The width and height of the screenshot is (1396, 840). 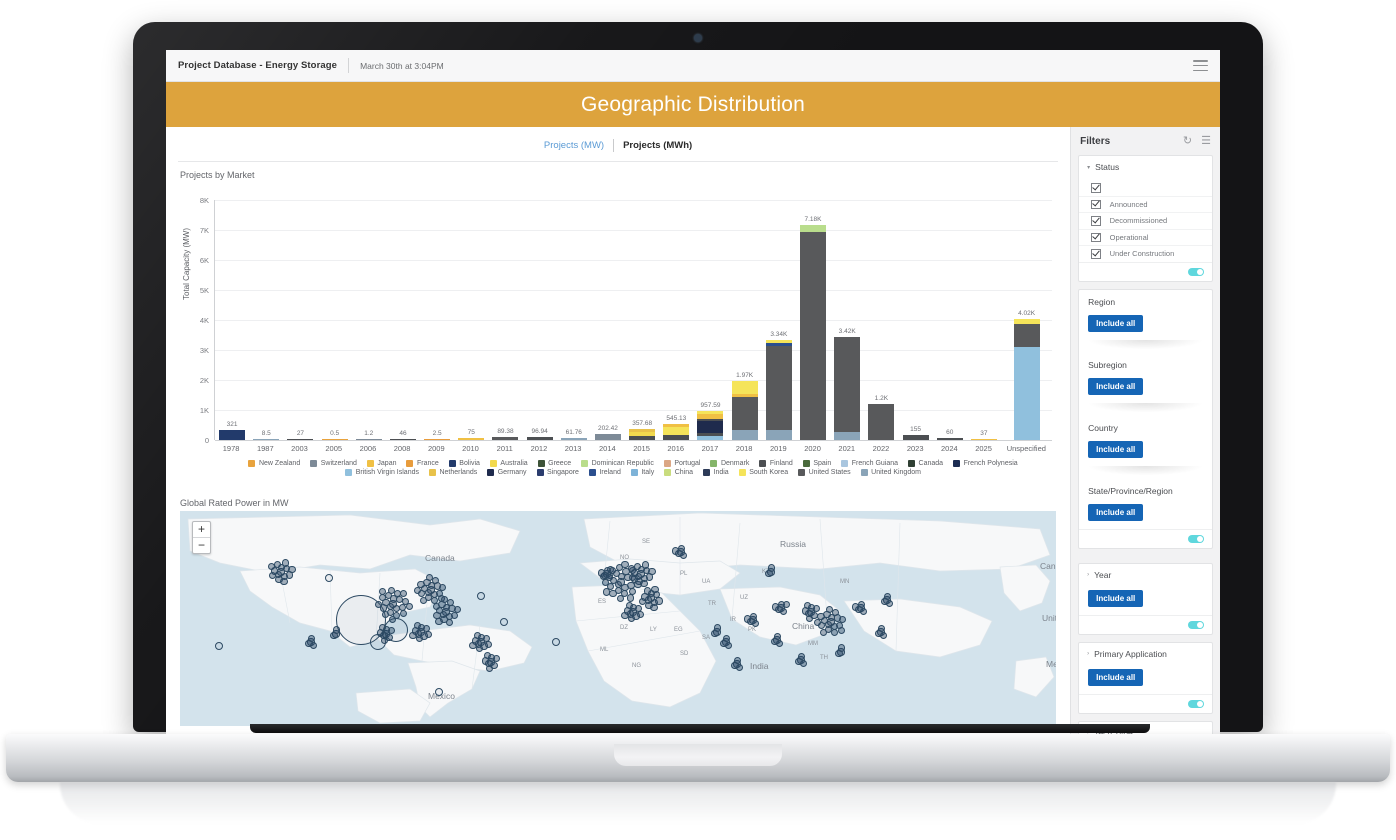 I want to click on bar-group: 957.59, so click(x=710, y=320).